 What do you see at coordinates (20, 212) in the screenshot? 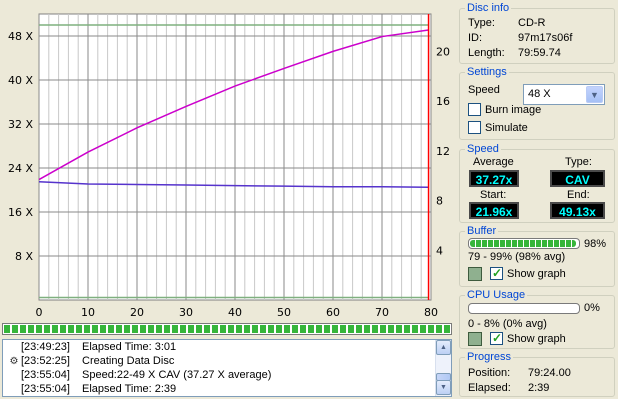
I see `y-left-tick-label: 16 X` at bounding box center [20, 212].